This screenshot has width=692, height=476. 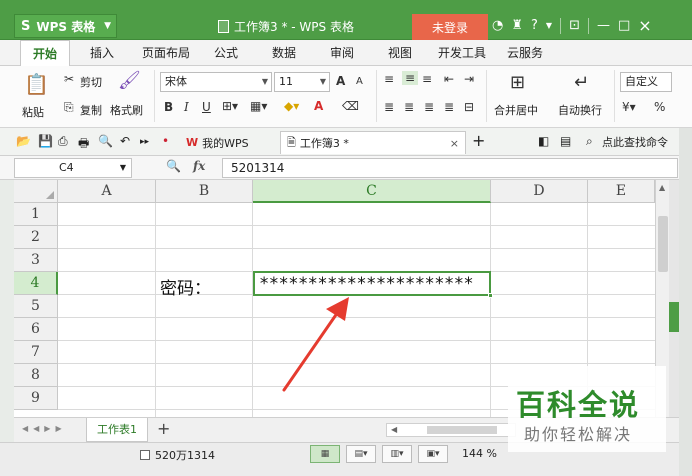 I want to click on add-sheet-button: +, so click(x=163, y=428).